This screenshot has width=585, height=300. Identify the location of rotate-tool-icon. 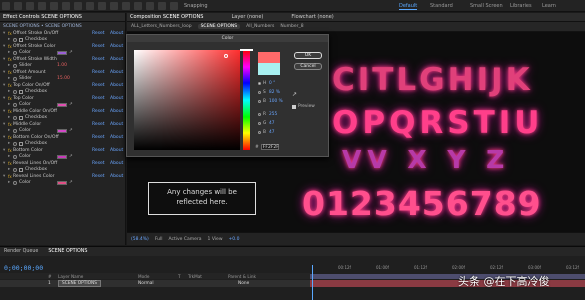
(54, 5).